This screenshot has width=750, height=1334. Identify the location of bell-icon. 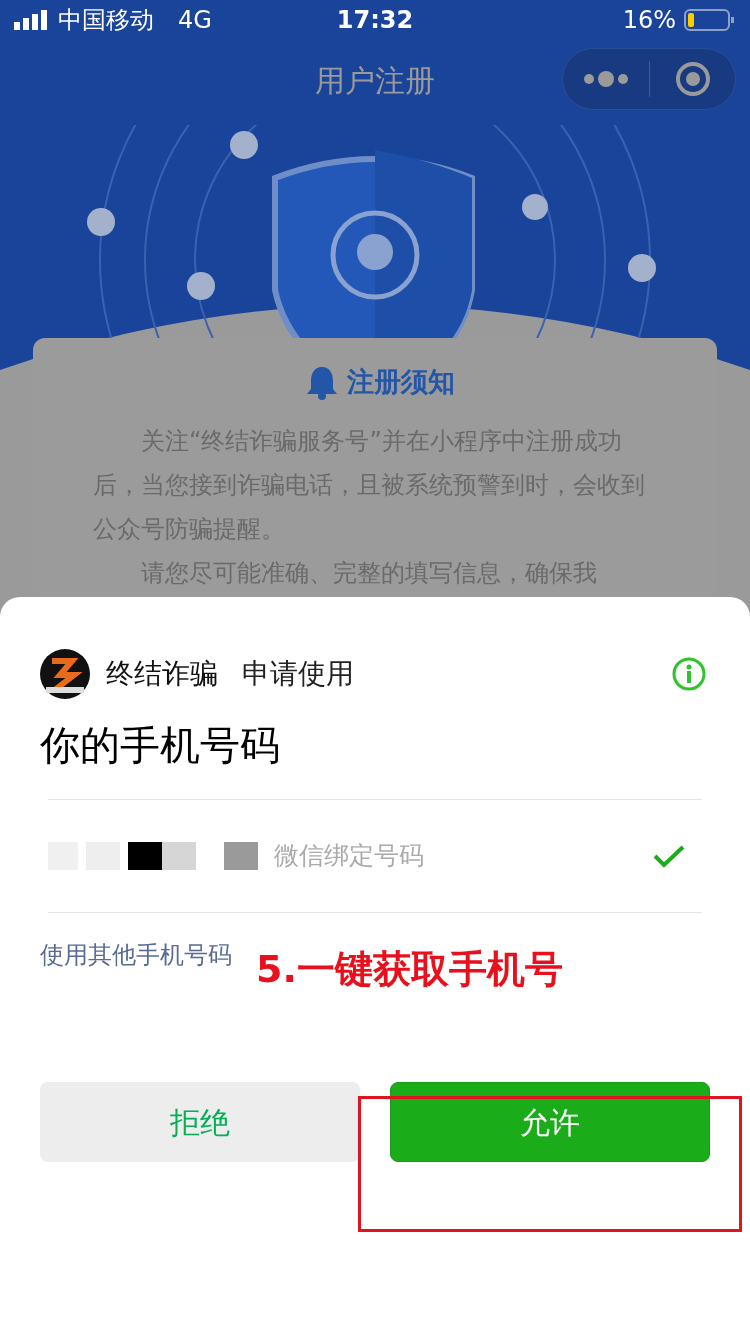
(322, 382).